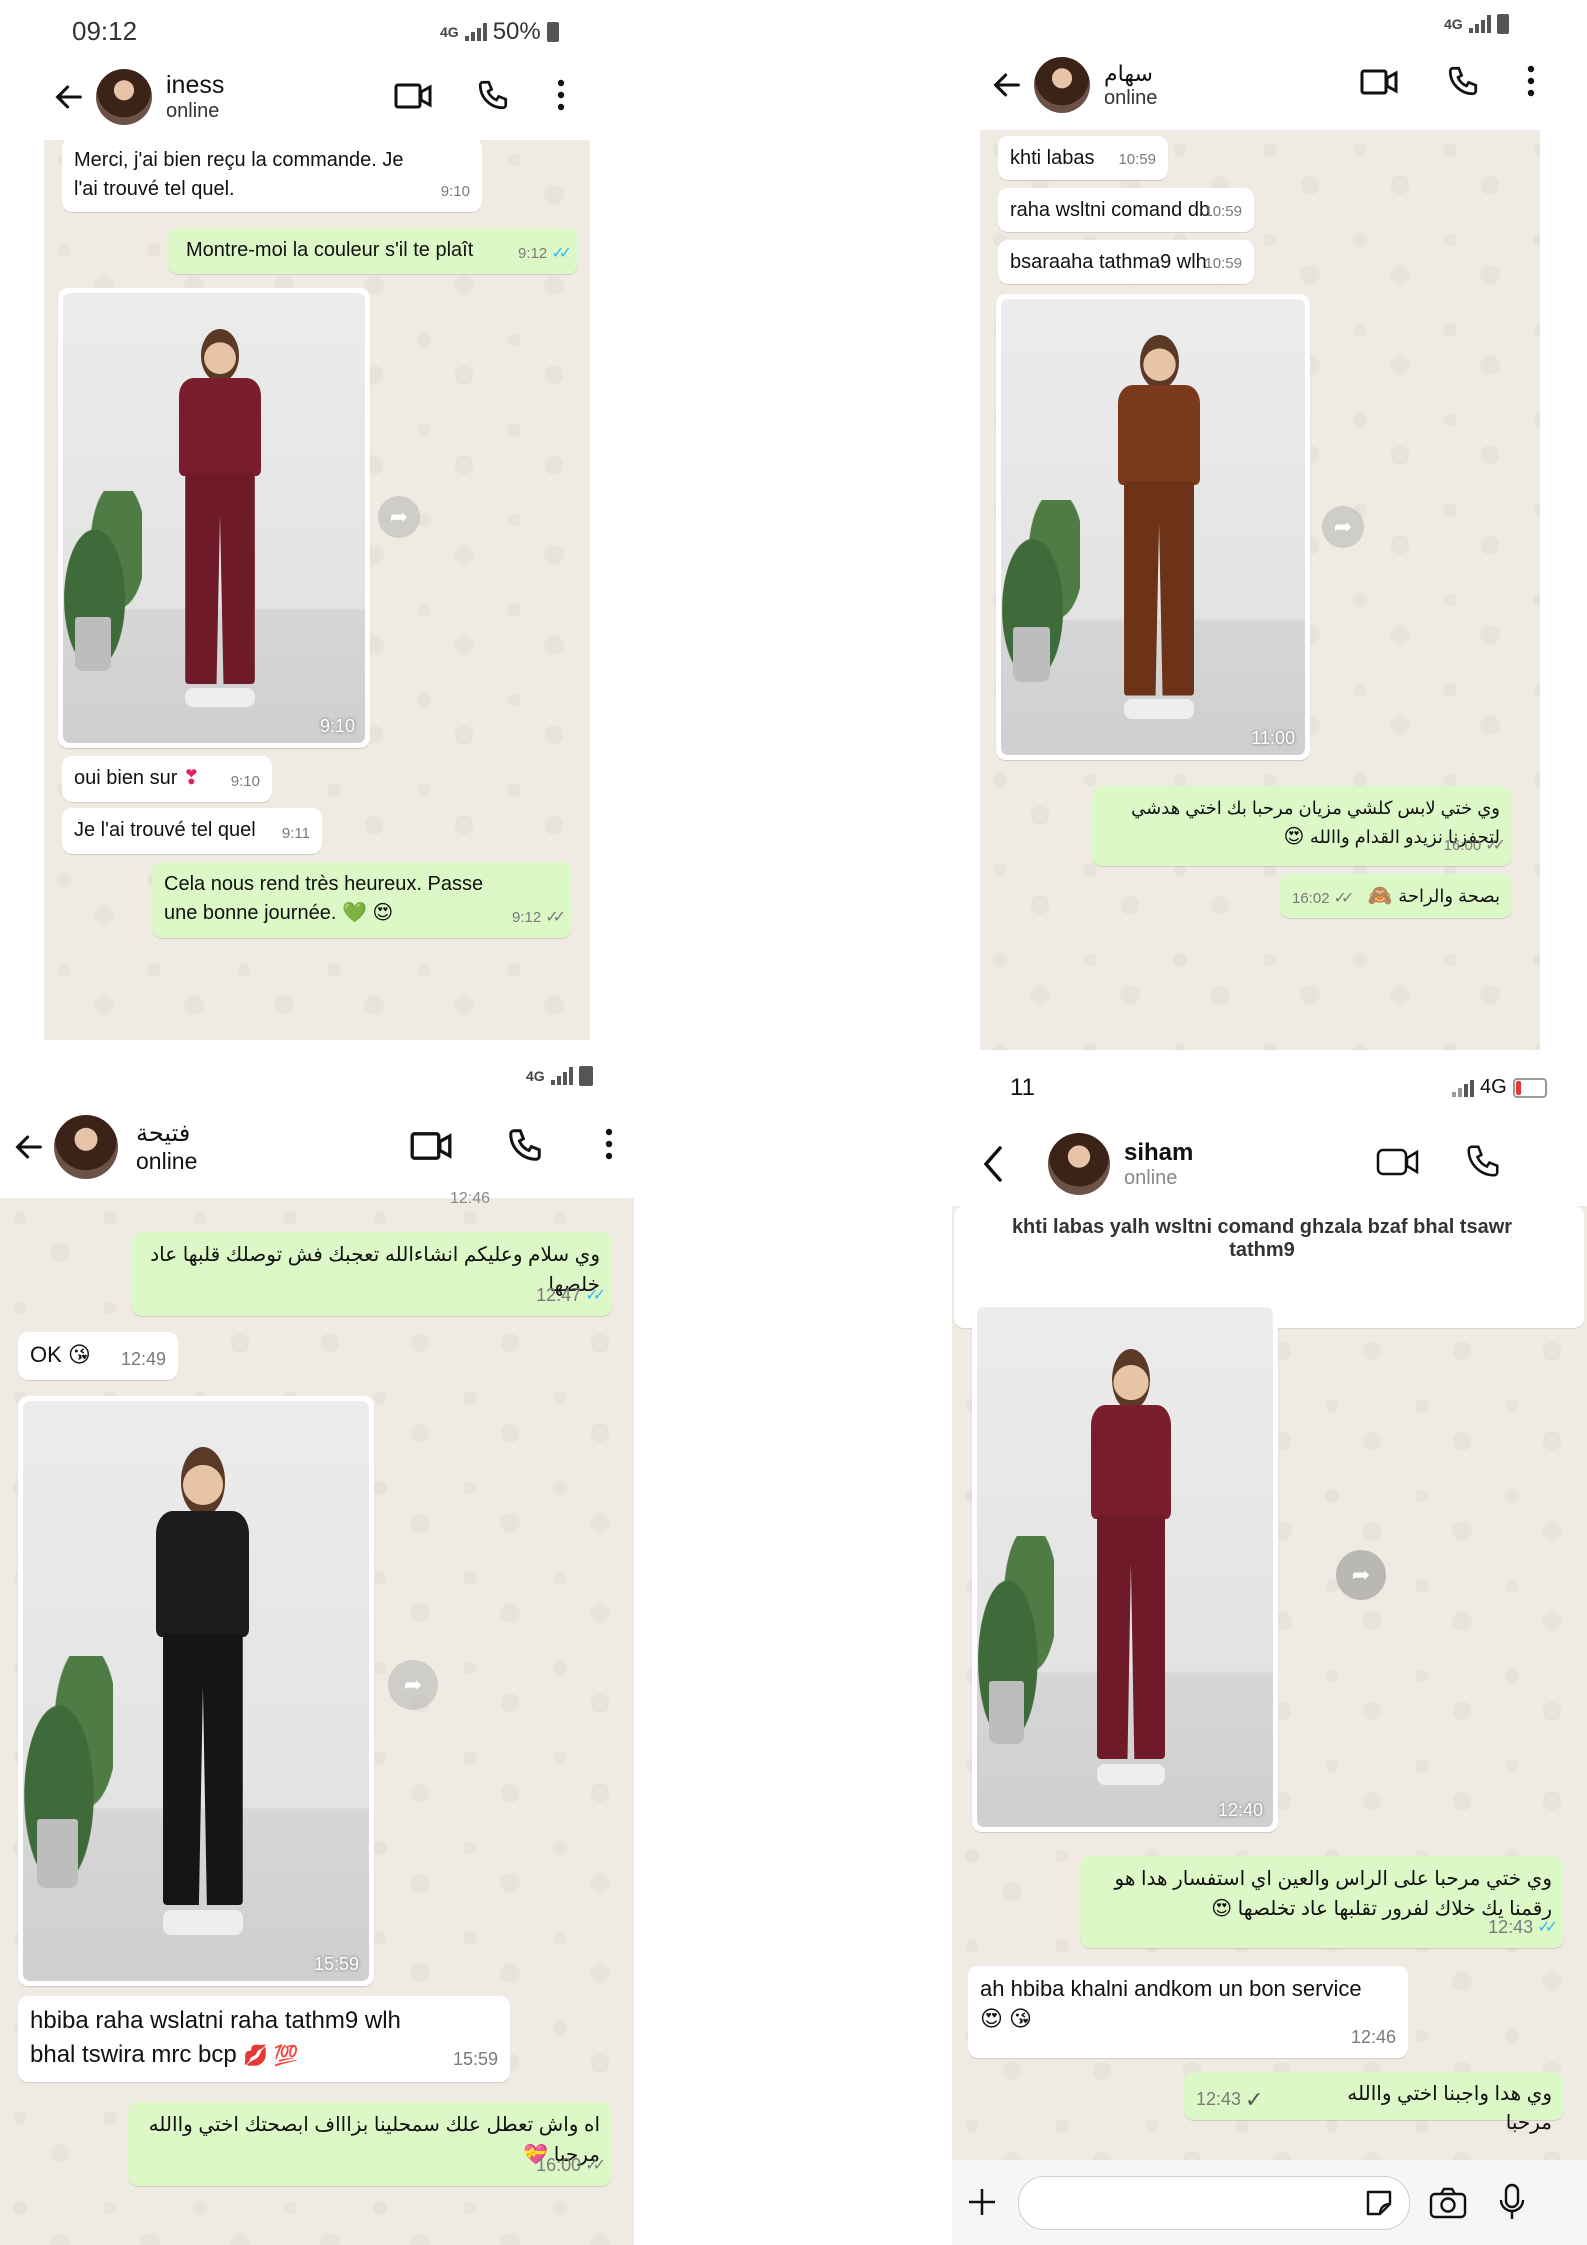  I want to click on message-text: ah hbiba khalni andkom un bon service, so click(1171, 1988).